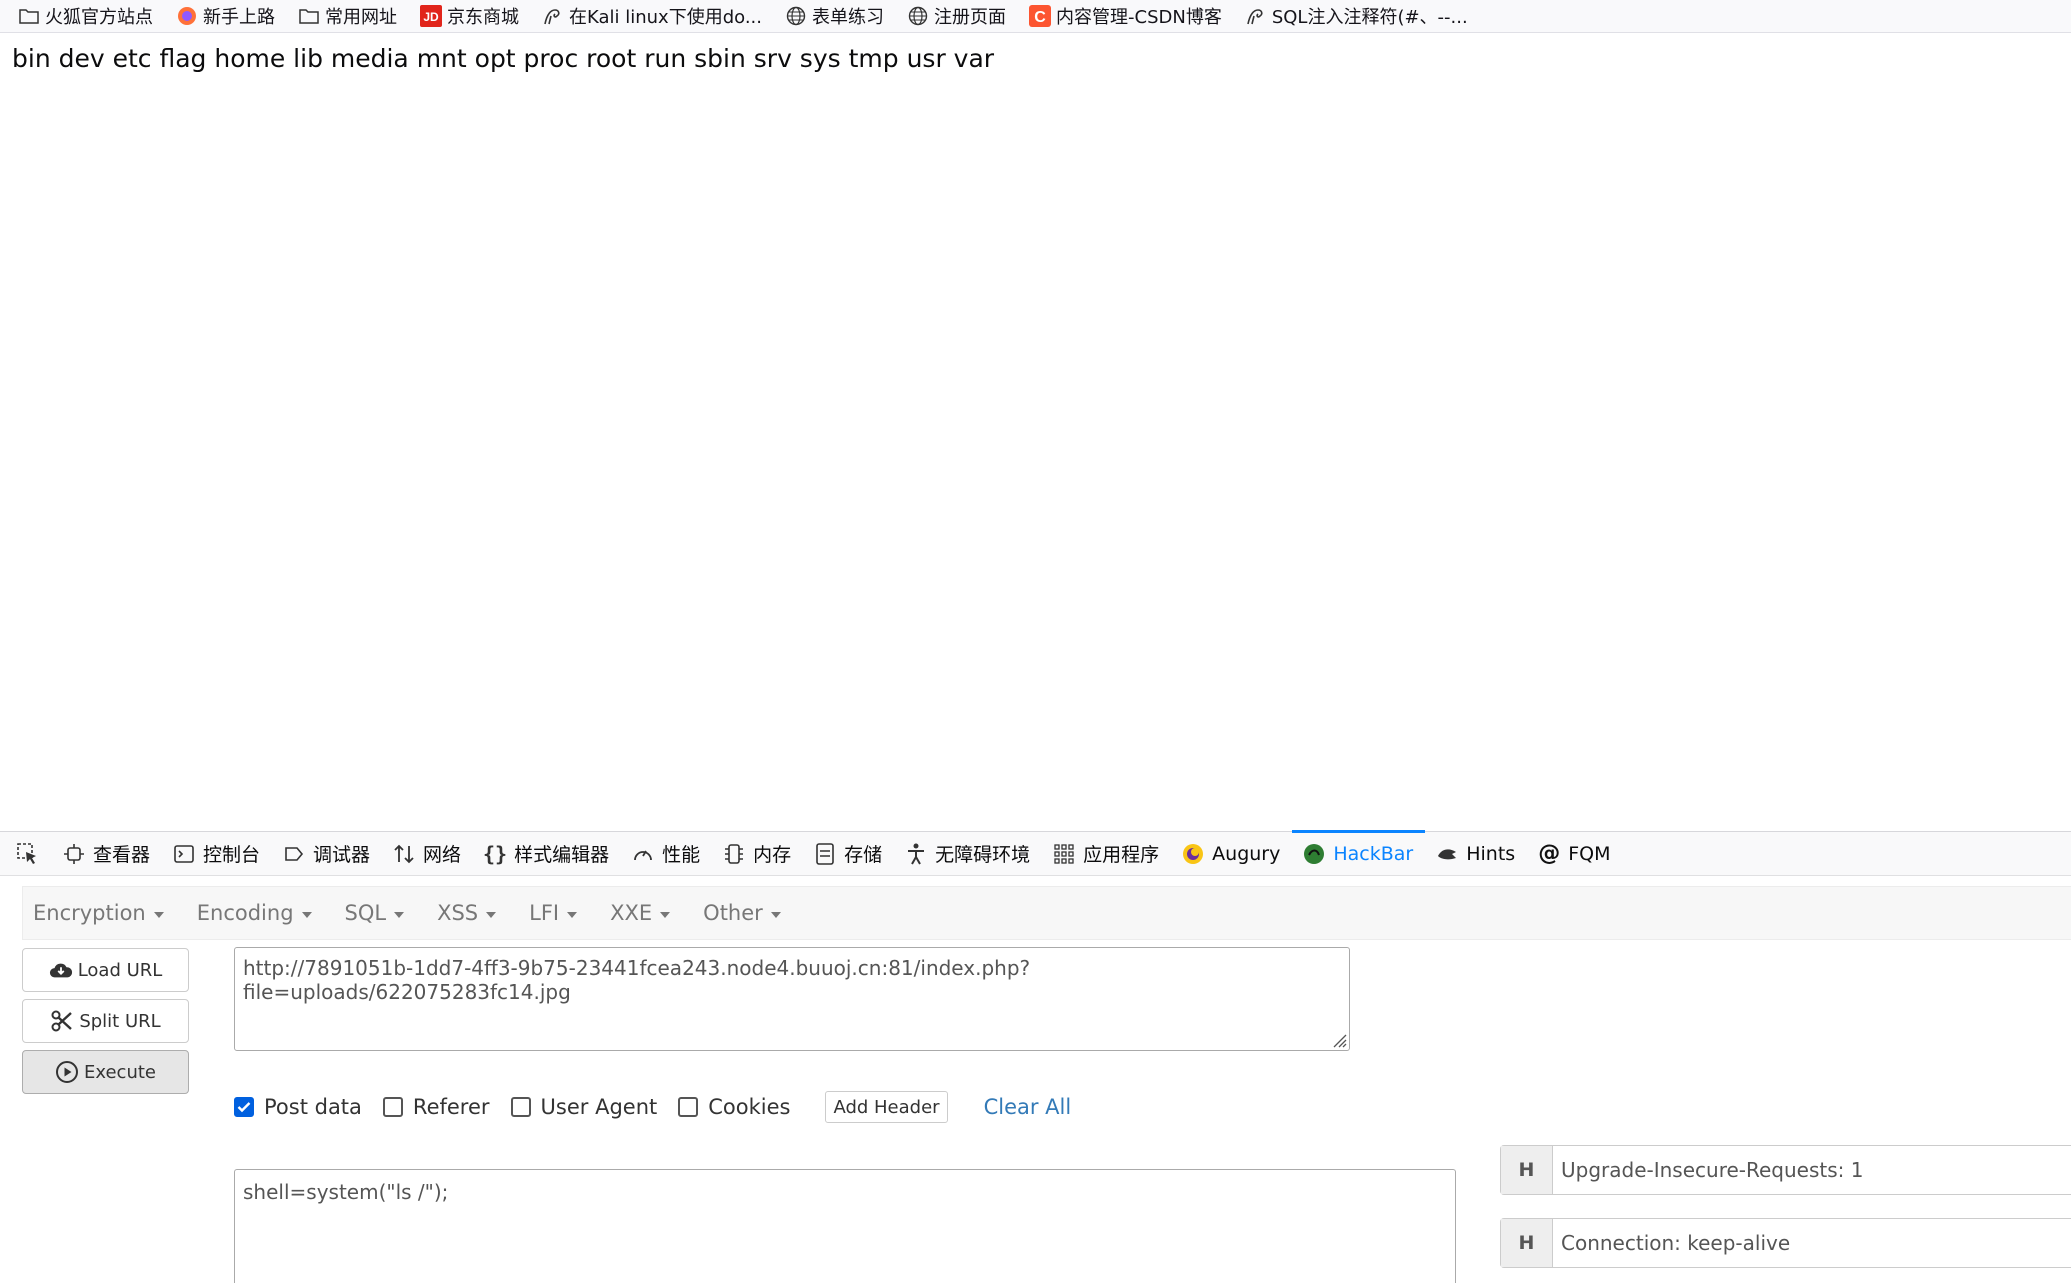  Describe the element at coordinates (1314, 854) in the screenshot. I see `hackbar-icon` at that location.